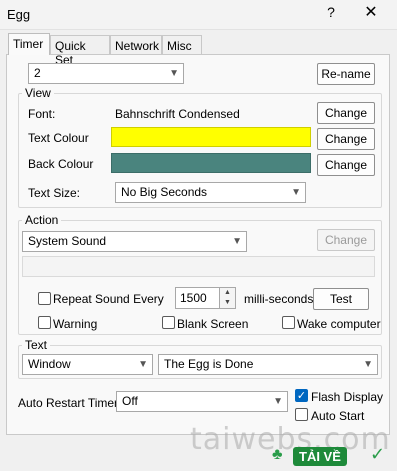 The height and width of the screenshot is (471, 397). Describe the element at coordinates (67, 241) in the screenshot. I see `action-type-value: System Sound` at that location.